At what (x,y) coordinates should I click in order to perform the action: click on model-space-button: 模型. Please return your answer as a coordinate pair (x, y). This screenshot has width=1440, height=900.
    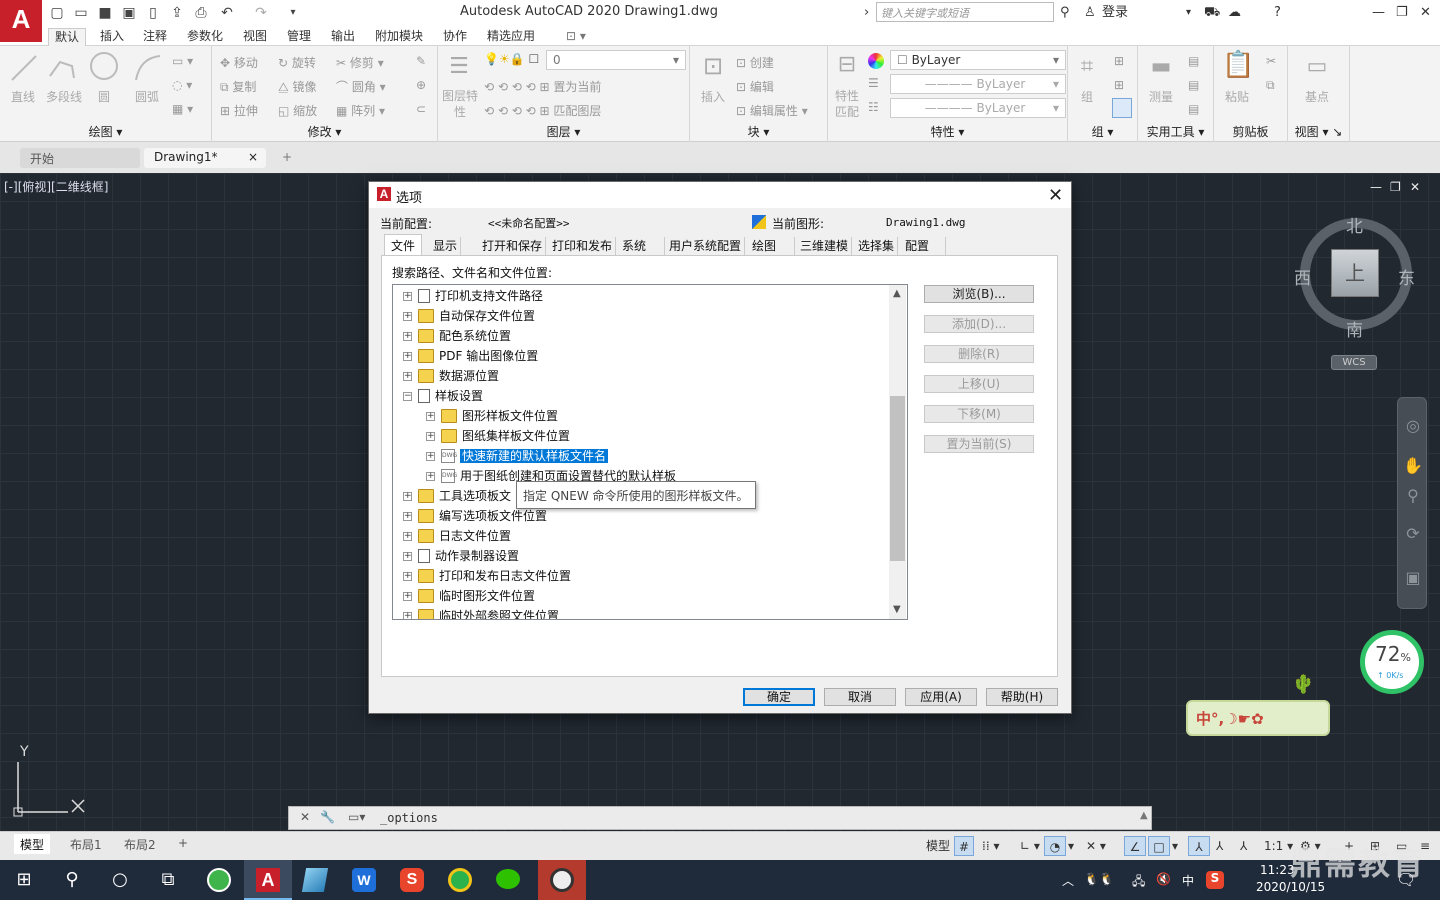
    Looking at the image, I should click on (938, 846).